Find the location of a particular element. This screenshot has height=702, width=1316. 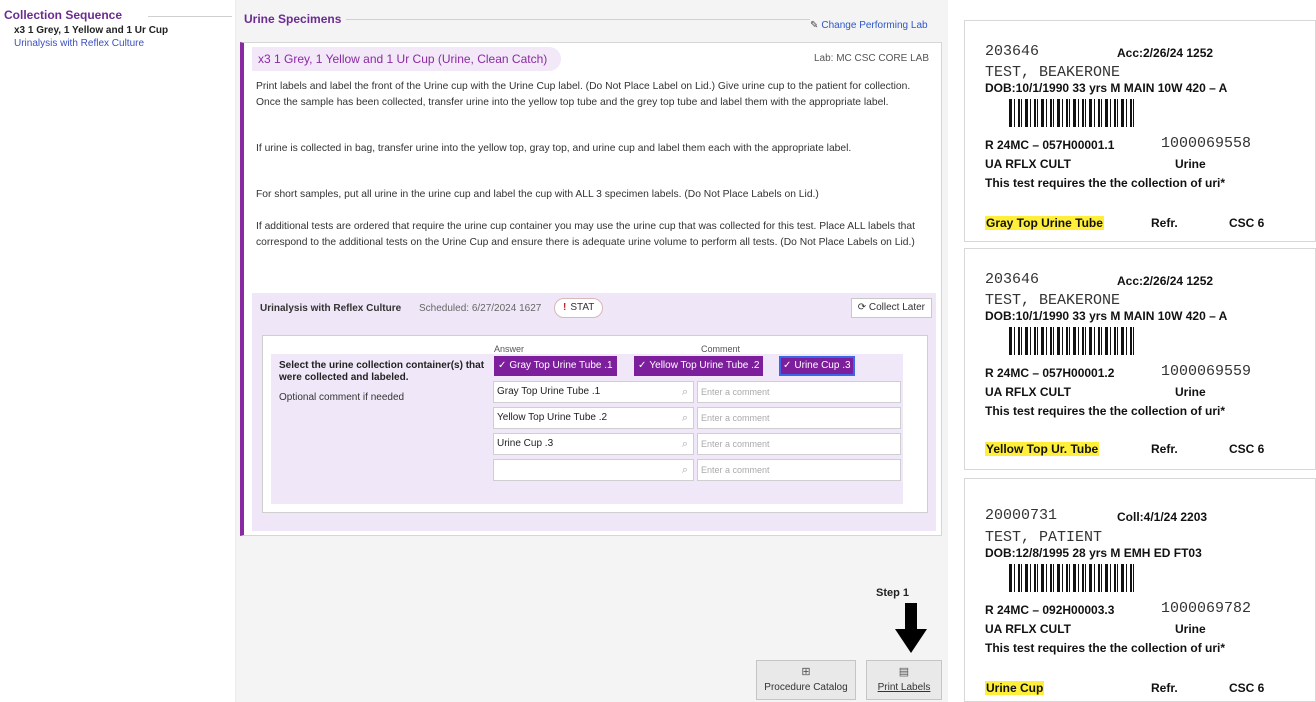

change-performing-lab-link: ✎ Change Performing Lab is located at coordinates (878, 25).